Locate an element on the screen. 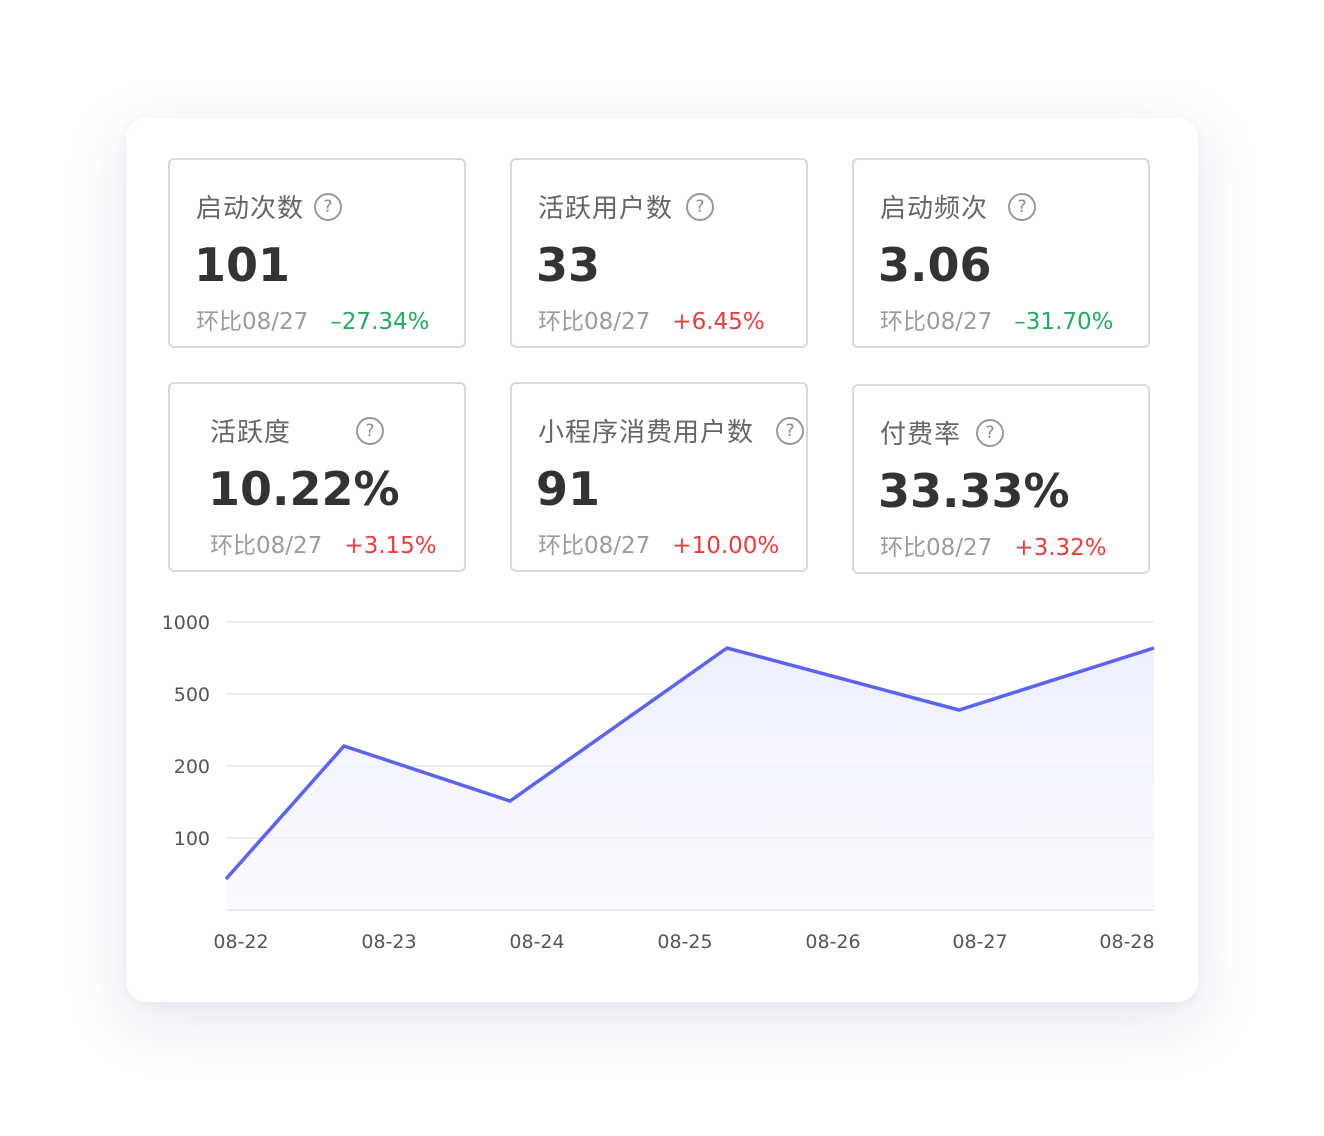 The image size is (1324, 1136). x-tick-label: 08-23 is located at coordinates (388, 942).